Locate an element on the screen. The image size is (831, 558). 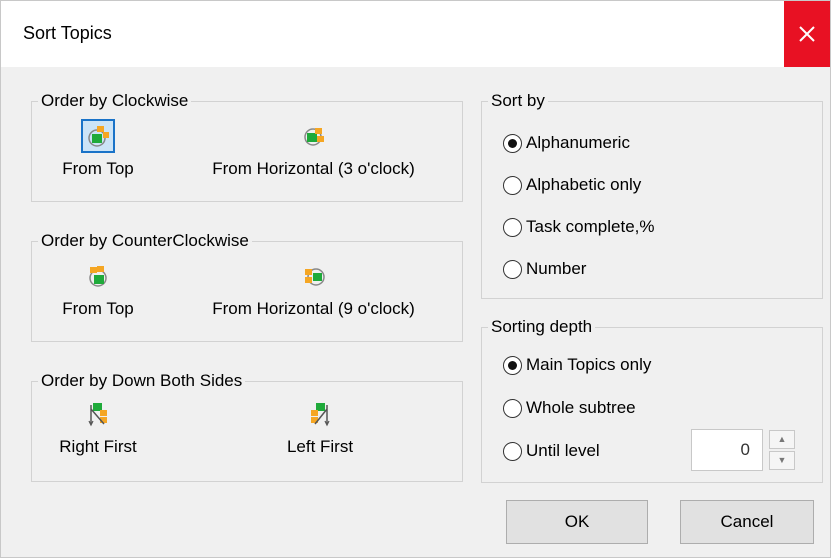
sort-alphabetic-only-label: Alphabetic only is located at coordinates (584, 184).